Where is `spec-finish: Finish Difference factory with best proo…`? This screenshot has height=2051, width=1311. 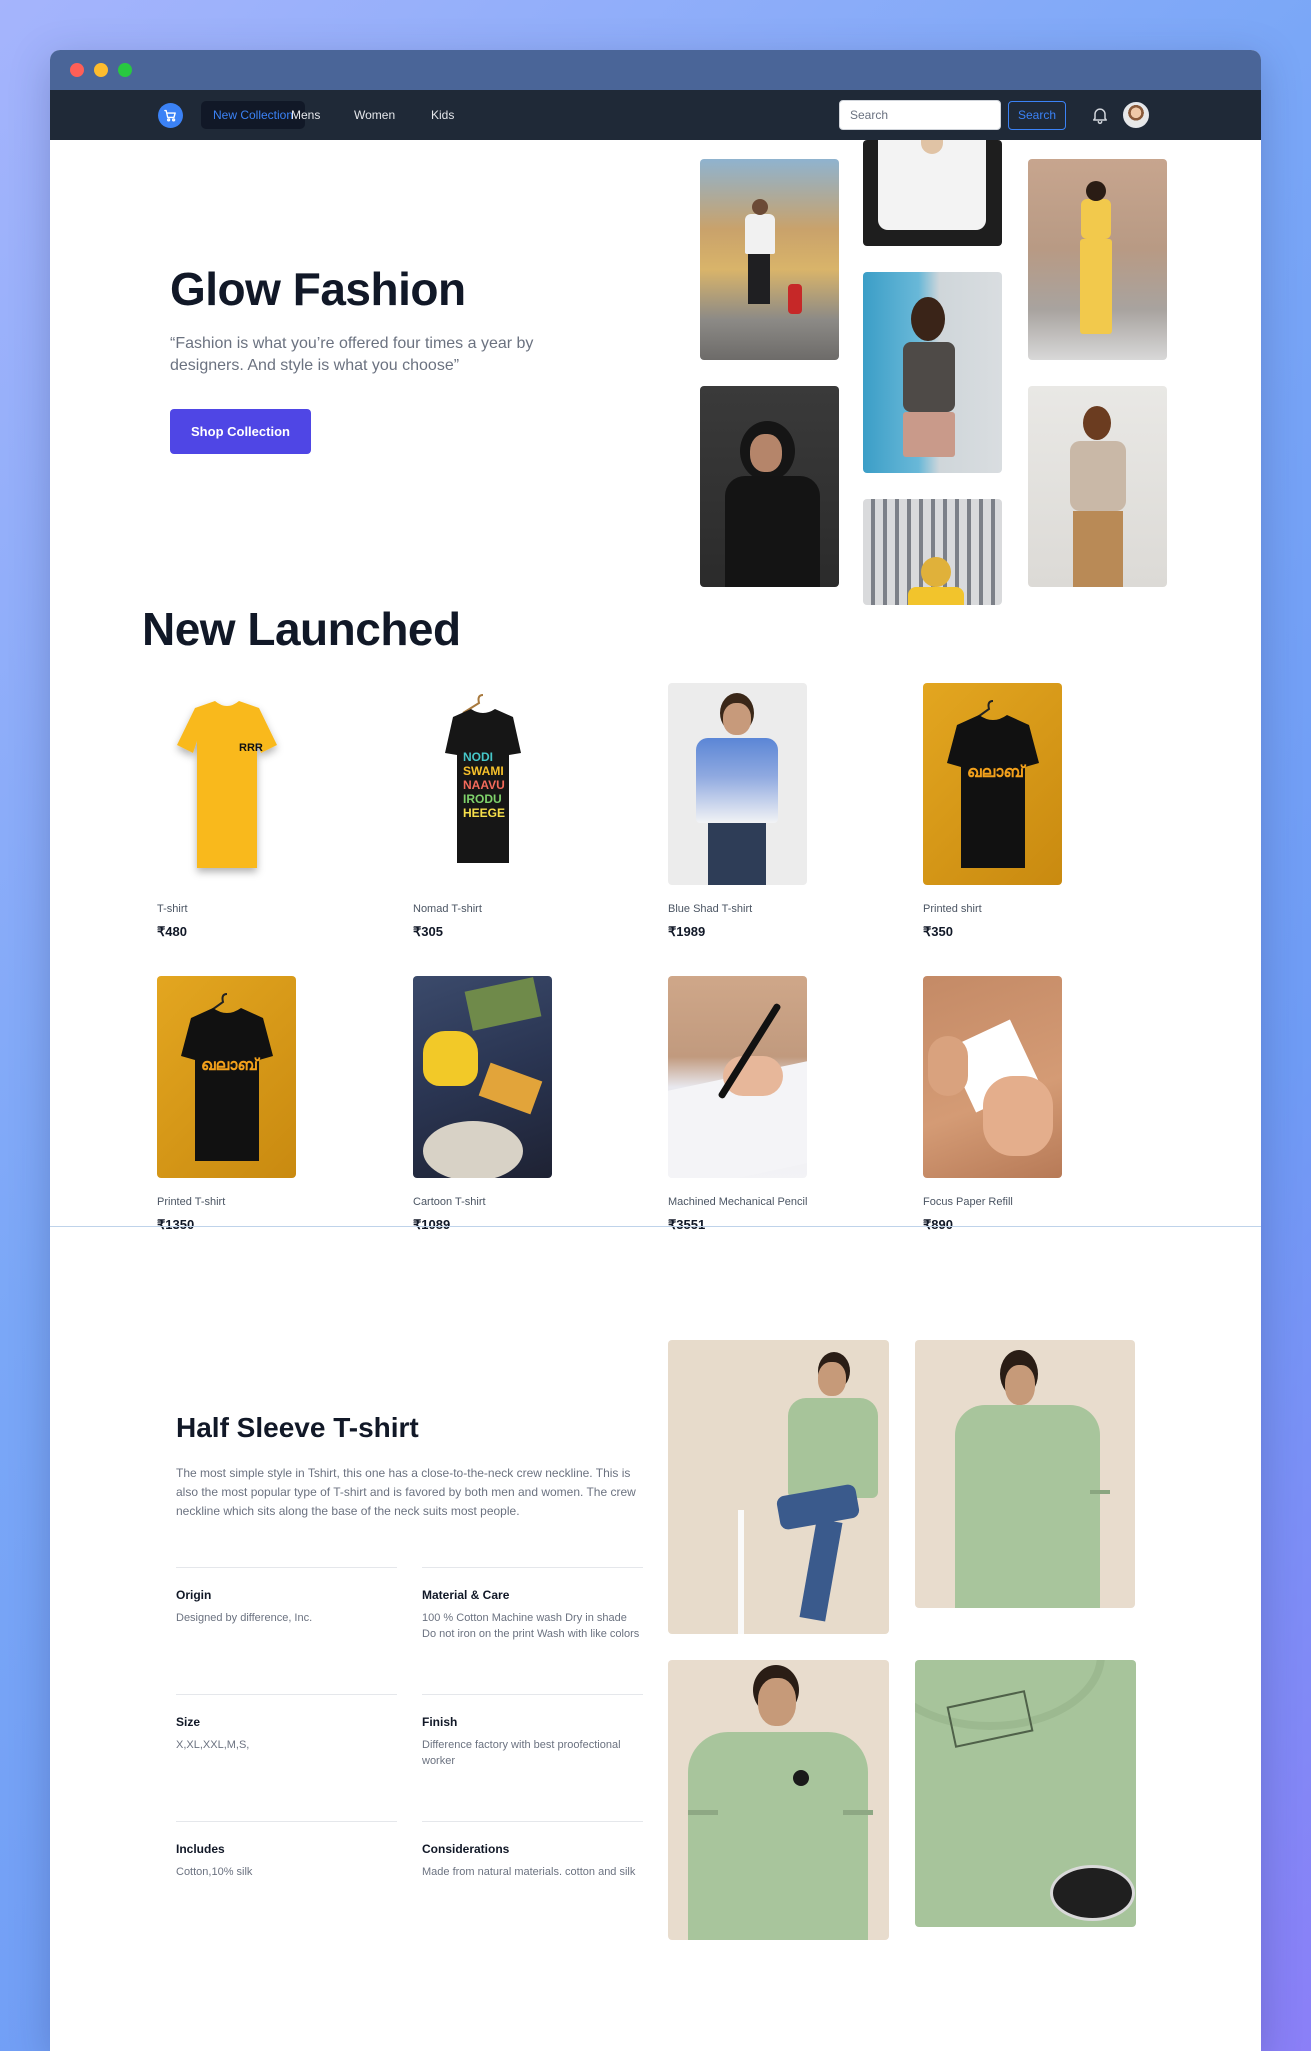 spec-finish: Finish Difference factory with best proo… is located at coordinates (532, 1731).